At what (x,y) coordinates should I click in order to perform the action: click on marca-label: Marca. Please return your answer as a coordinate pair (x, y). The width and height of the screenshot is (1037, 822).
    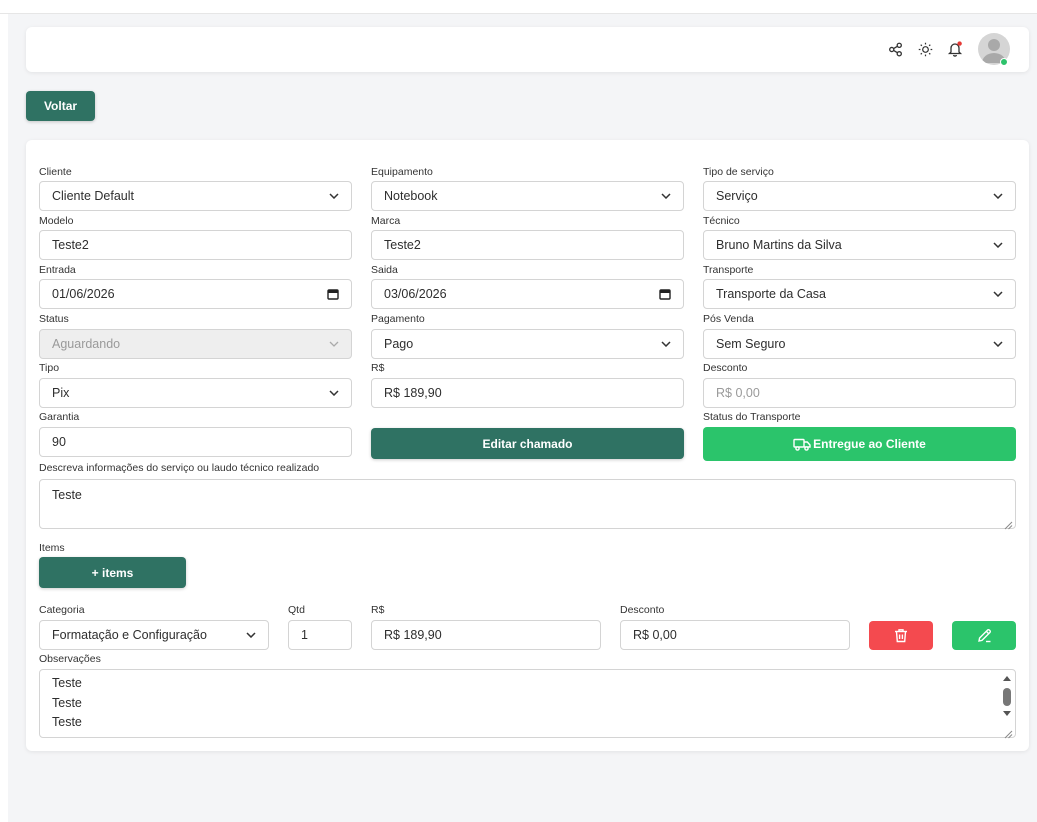
    Looking at the image, I should click on (386, 221).